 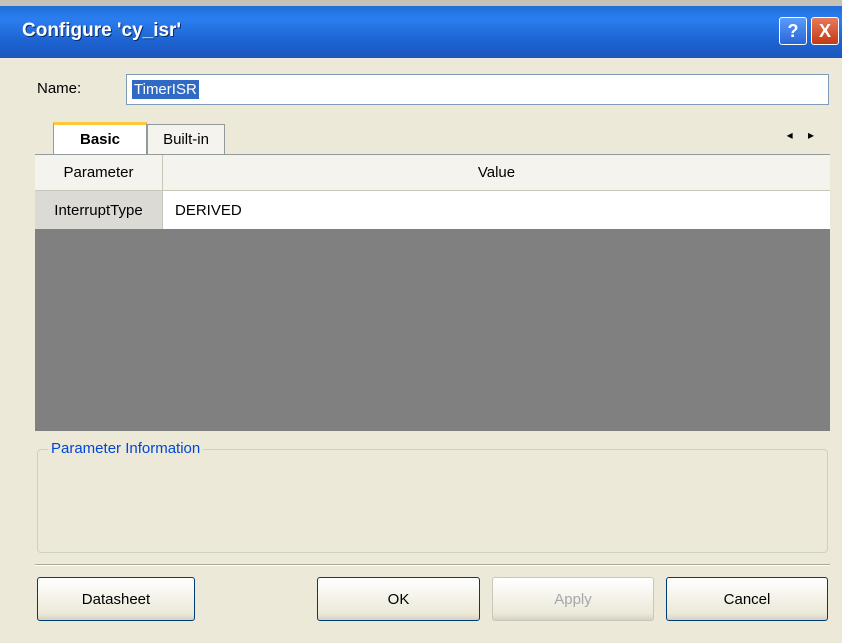 I want to click on close-button: X, so click(x=825, y=31).